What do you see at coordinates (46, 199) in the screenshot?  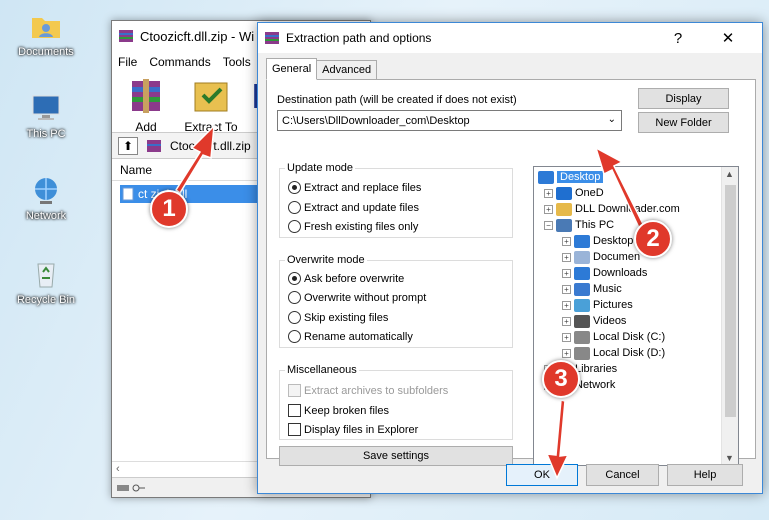 I see `desktop-icon-network: Network` at bounding box center [46, 199].